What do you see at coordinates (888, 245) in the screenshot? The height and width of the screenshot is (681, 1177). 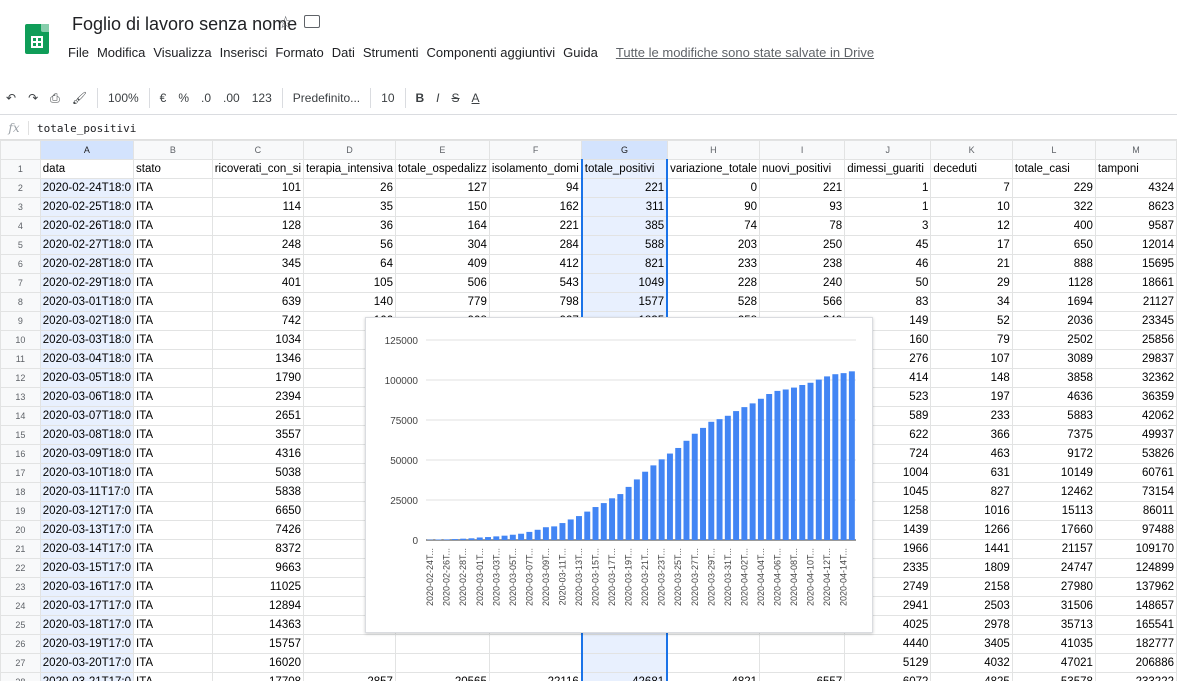 I see `cell: 45` at bounding box center [888, 245].